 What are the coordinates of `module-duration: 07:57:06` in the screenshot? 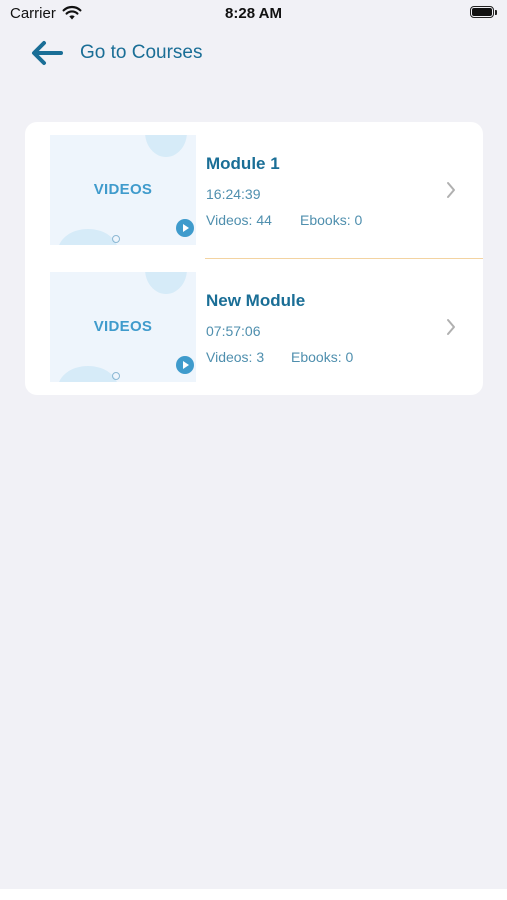 It's located at (233, 331).